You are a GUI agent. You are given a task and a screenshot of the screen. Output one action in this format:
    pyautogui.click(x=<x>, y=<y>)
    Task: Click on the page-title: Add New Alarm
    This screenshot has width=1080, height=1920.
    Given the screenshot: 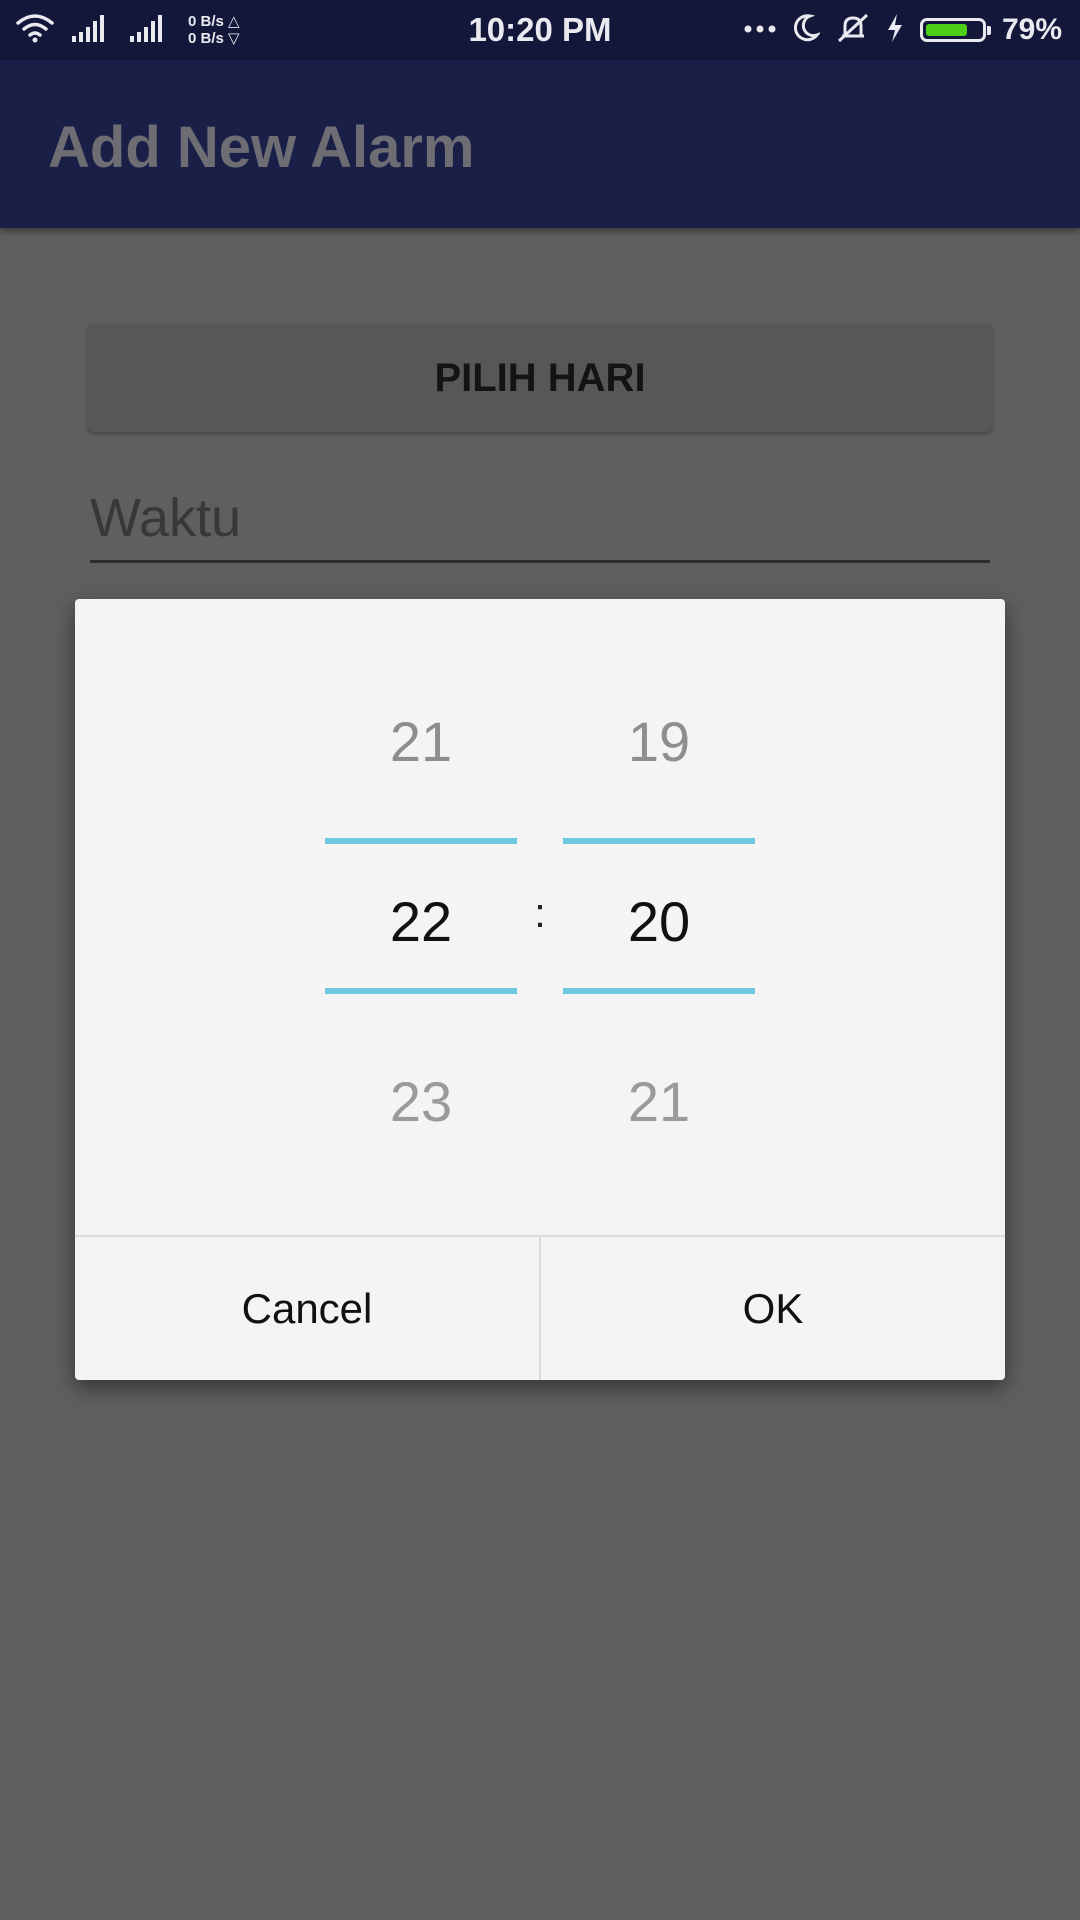 What is the action you would take?
    pyautogui.click(x=261, y=147)
    